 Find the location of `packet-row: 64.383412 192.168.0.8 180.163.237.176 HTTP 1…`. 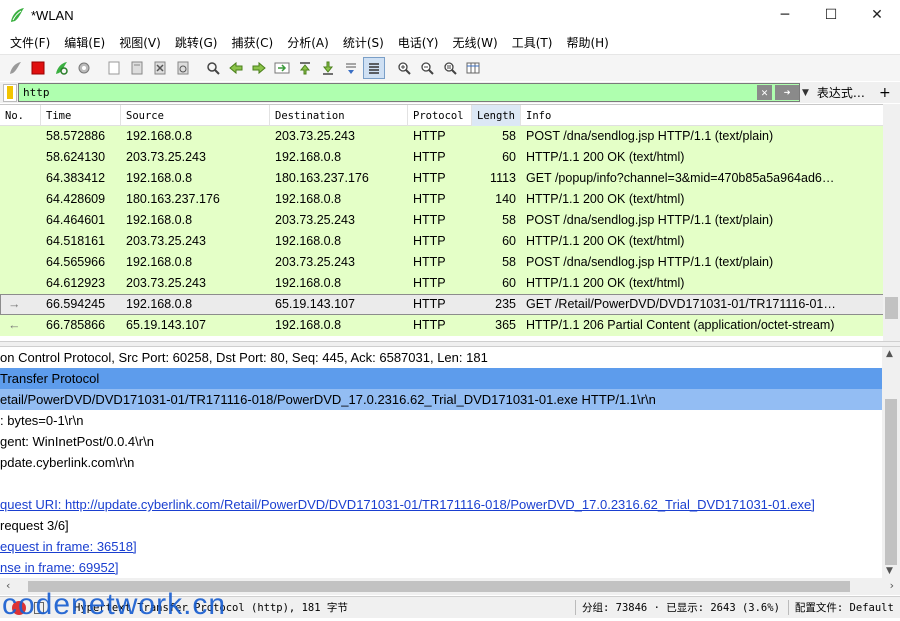

packet-row: 64.383412 192.168.0.8 180.163.237.176 HTTP 1… is located at coordinates (450, 178).